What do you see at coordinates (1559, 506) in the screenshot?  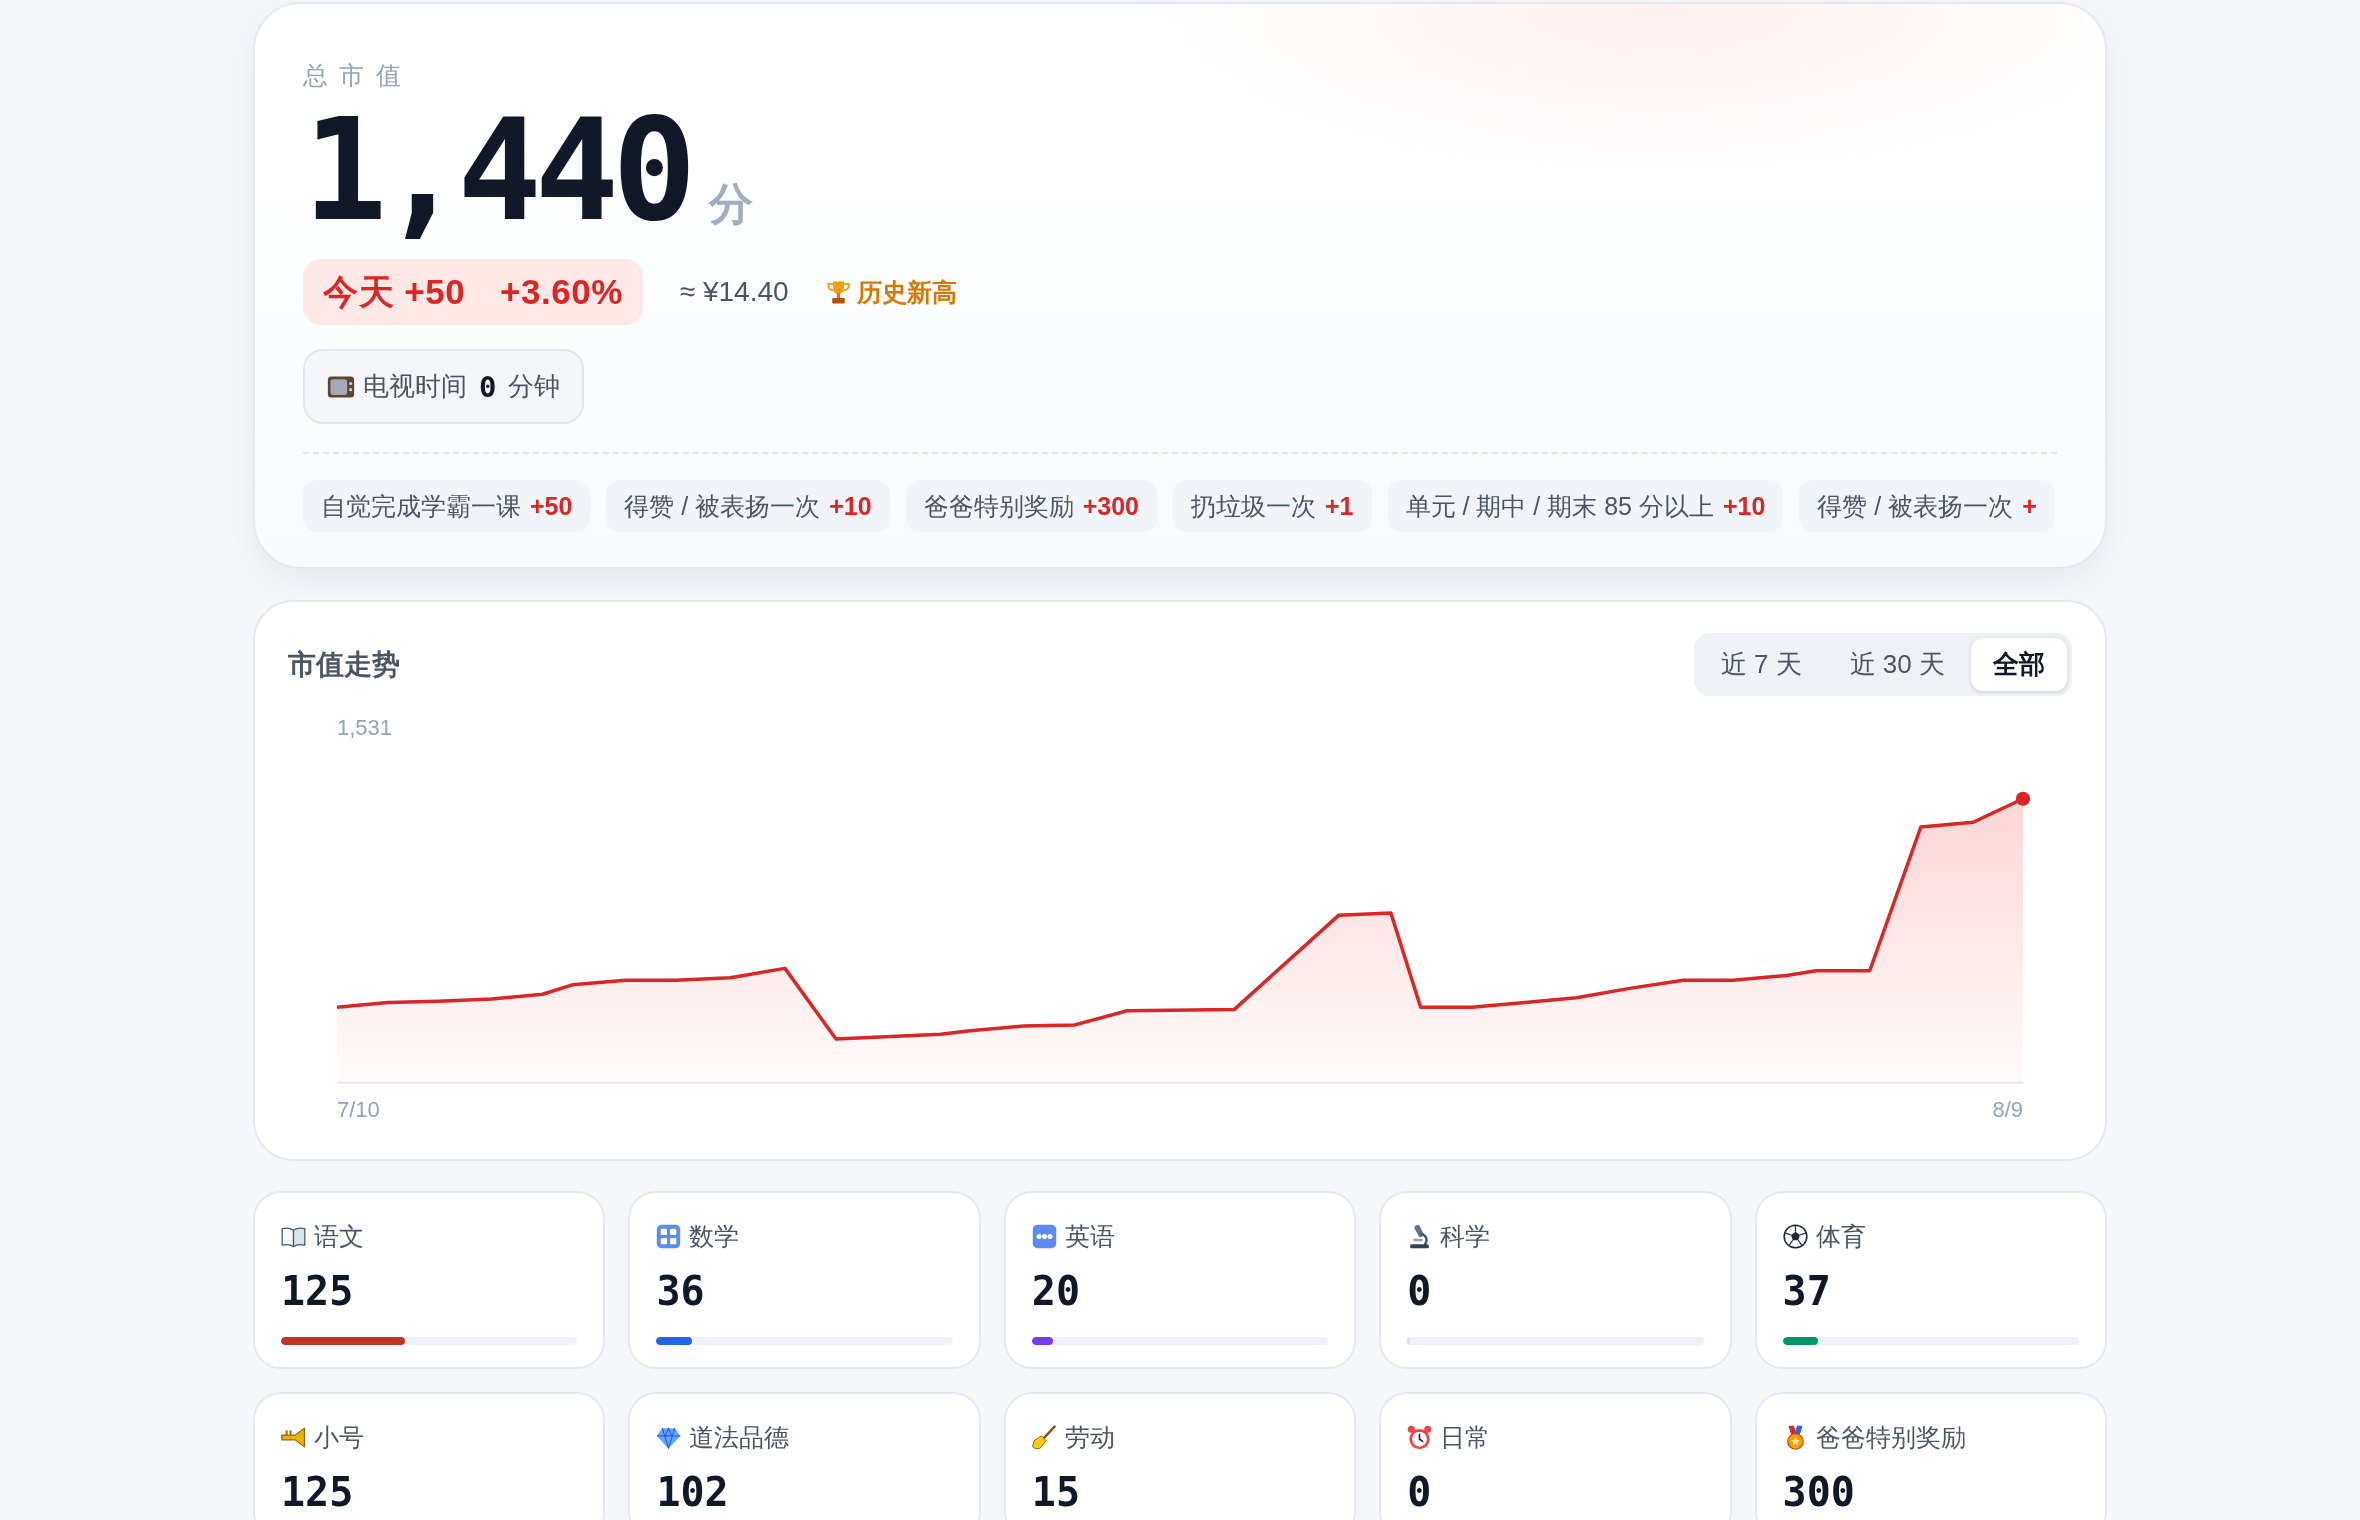 I see `reward-label: 单元 / 期中 / 期末 85 分以上` at bounding box center [1559, 506].